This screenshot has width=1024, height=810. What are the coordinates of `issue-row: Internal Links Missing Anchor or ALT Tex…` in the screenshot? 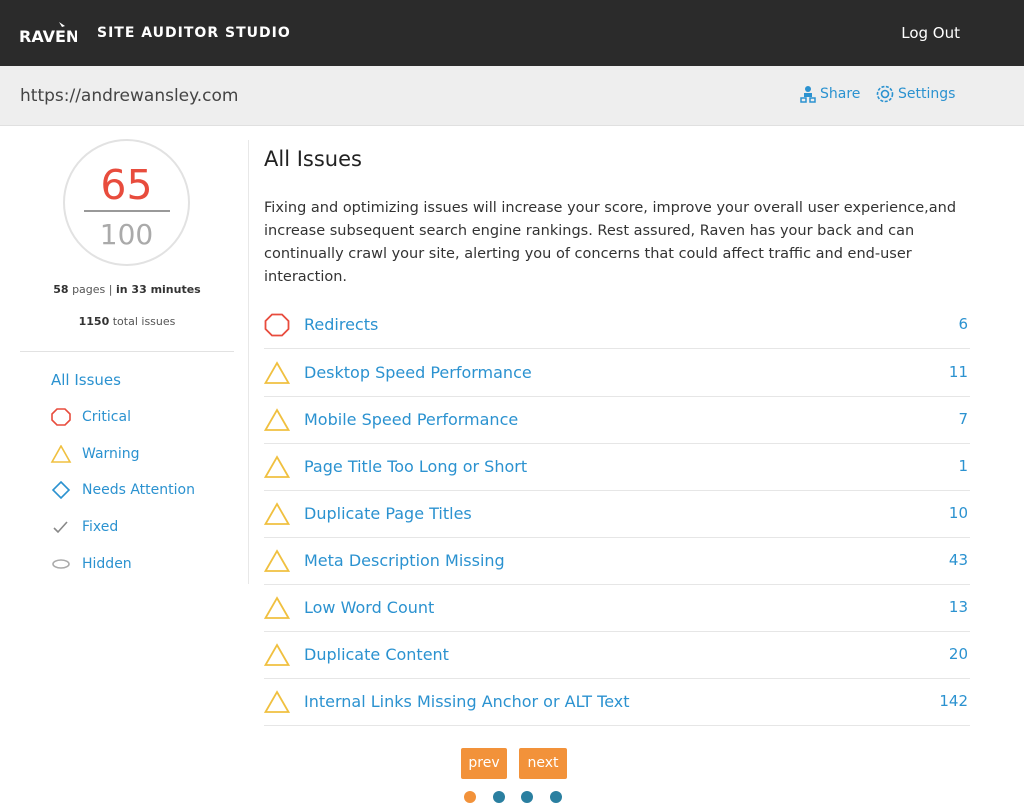 It's located at (617, 702).